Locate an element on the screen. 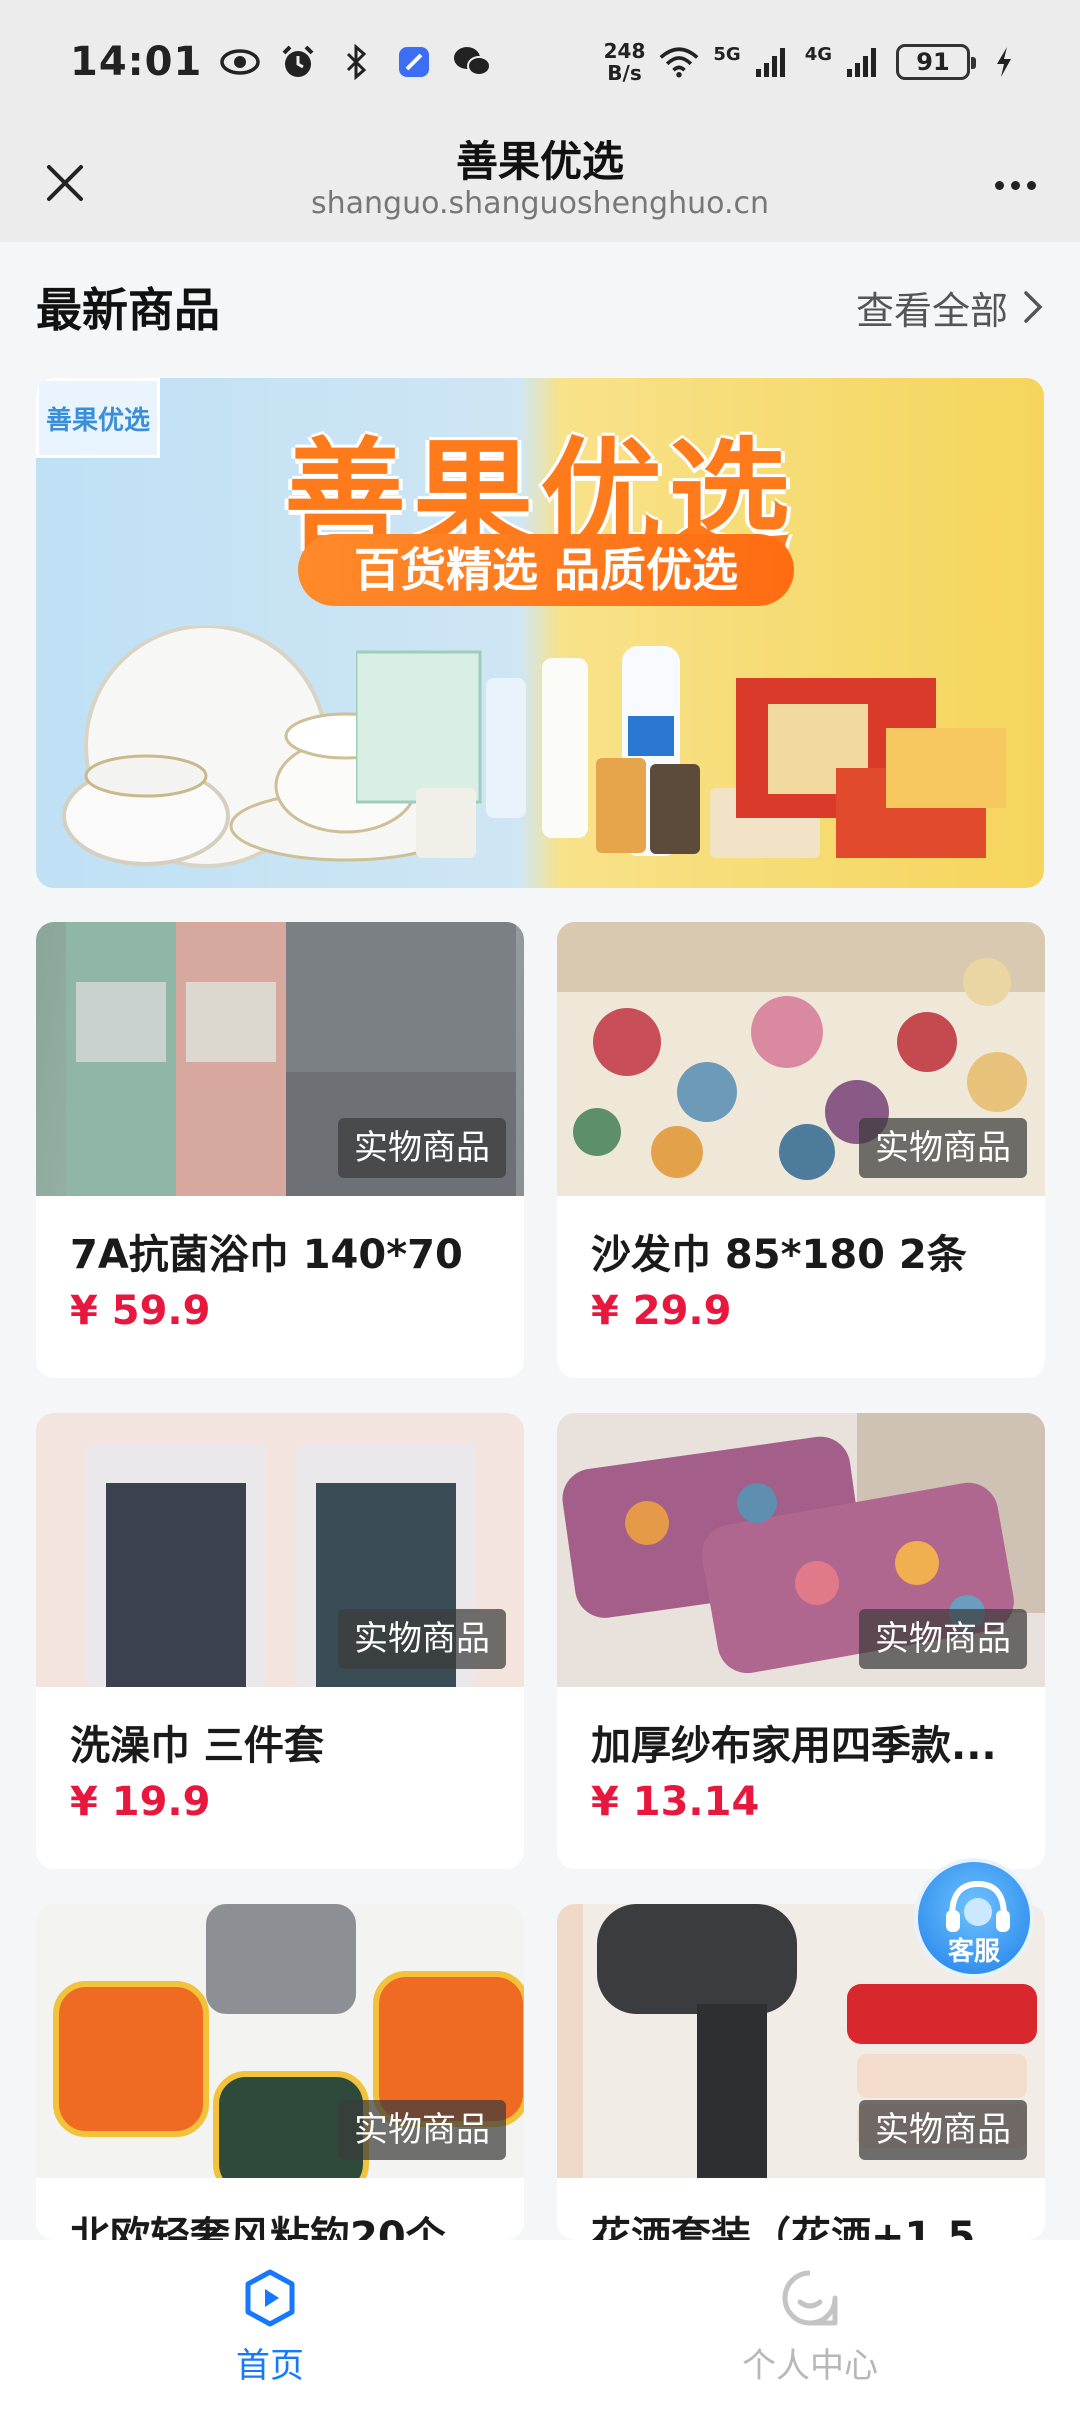 The width and height of the screenshot is (1080, 2412). view-all-link: 查看全部 is located at coordinates (950, 307).